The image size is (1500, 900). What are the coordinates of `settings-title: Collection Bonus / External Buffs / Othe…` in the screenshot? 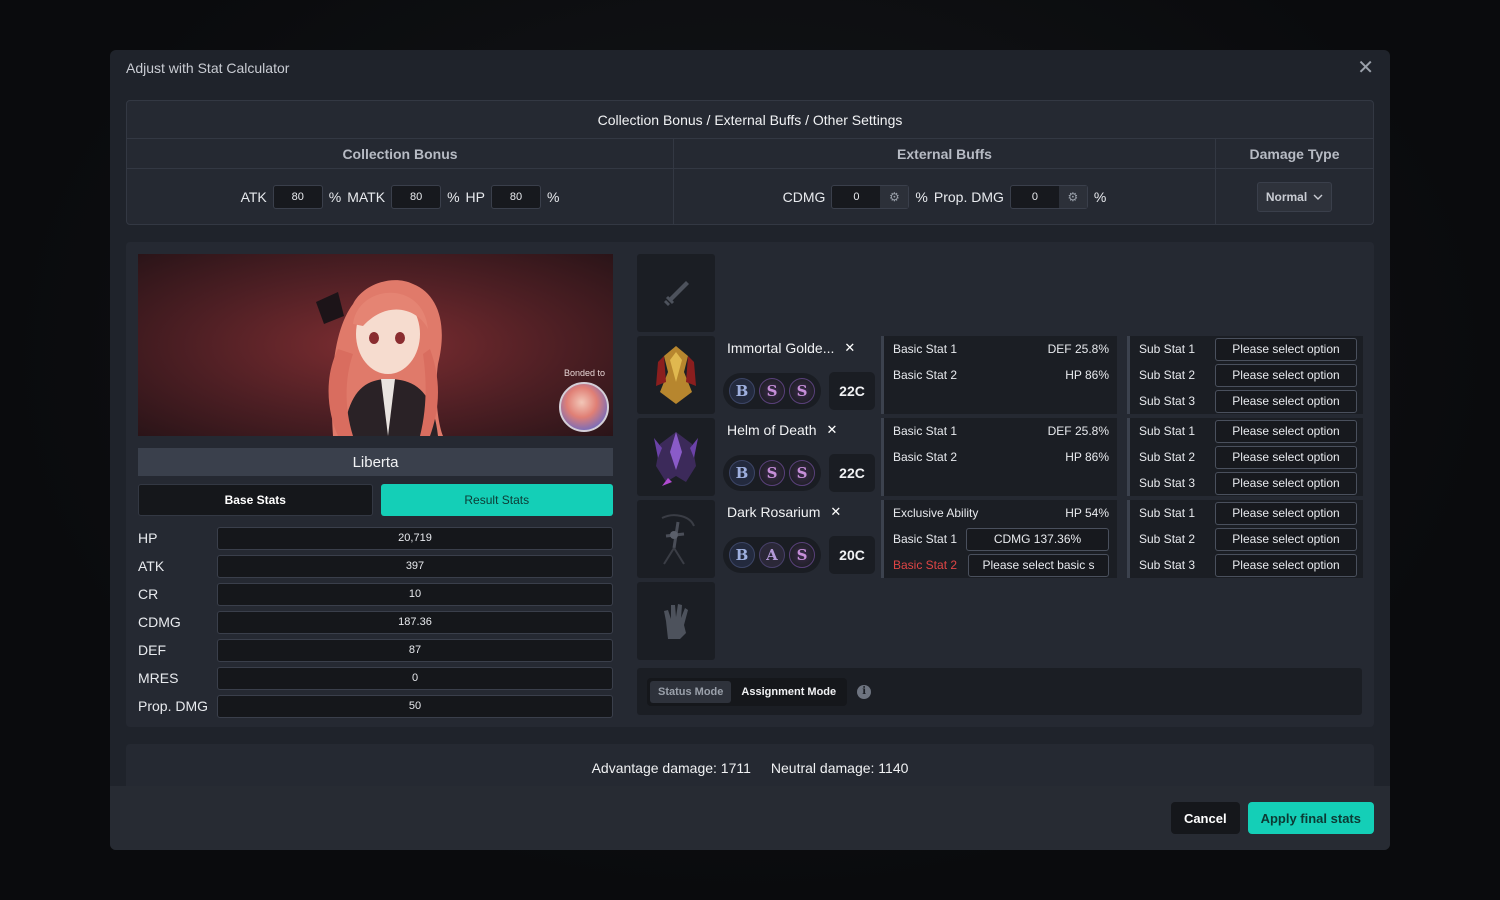 It's located at (750, 120).